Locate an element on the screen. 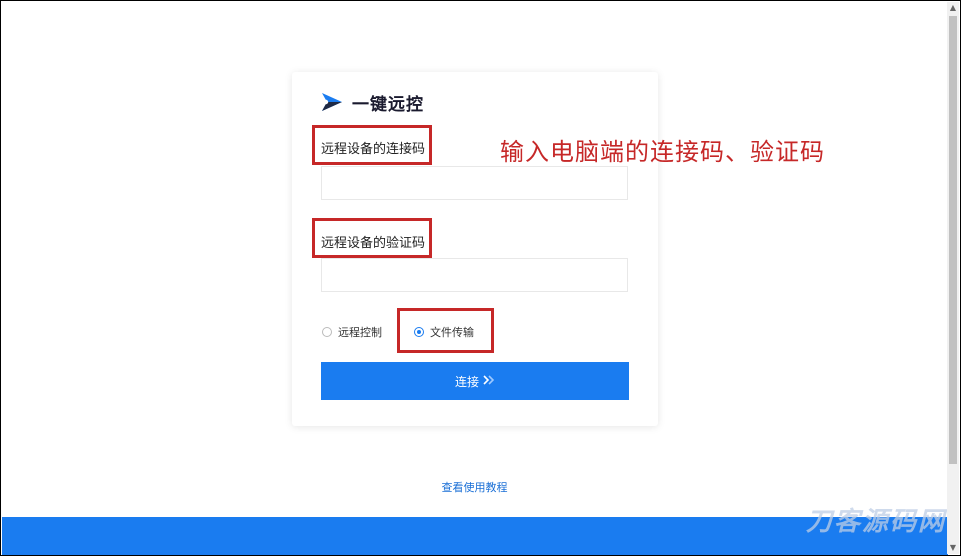  scroll-up-arrow-icon: ▲ is located at coordinates (953, 8).